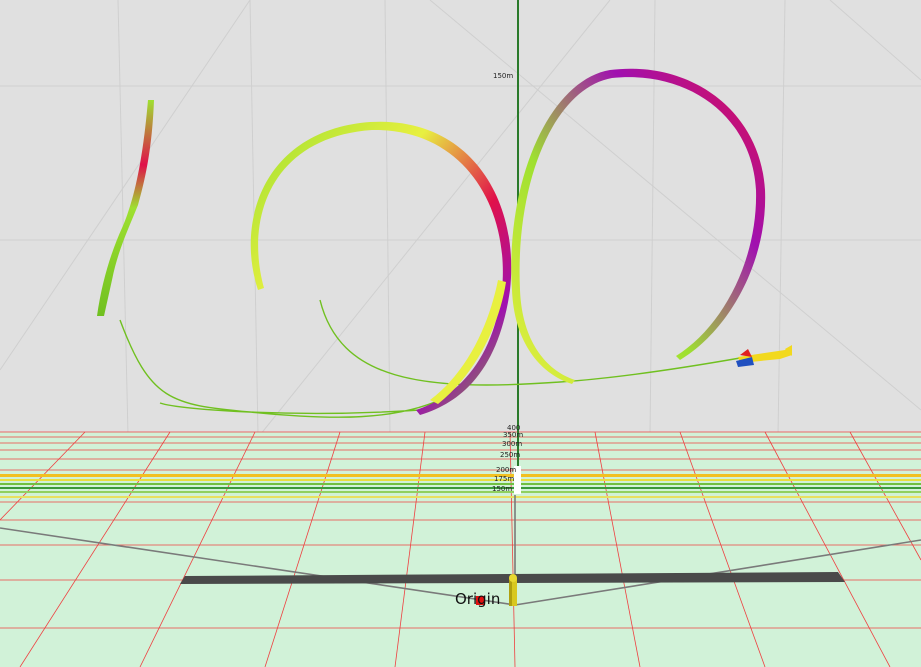 Image resolution: width=921 pixels, height=667 pixels. Describe the element at coordinates (504, 479) in the screenshot. I see `alt-label-5: 175m` at that location.